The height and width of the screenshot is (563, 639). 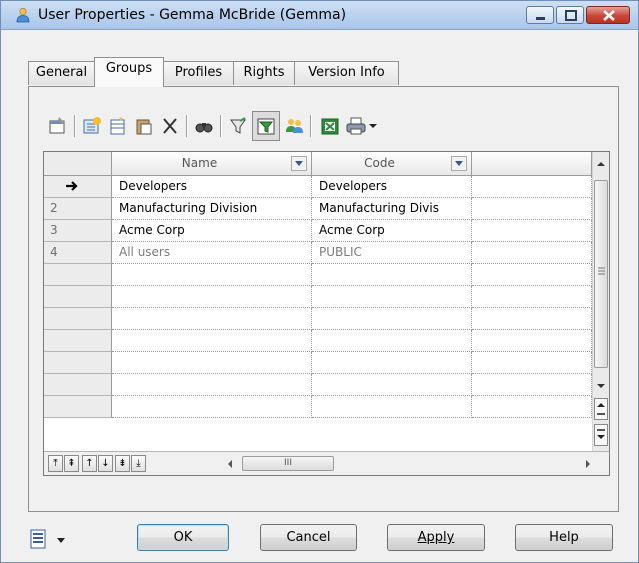 What do you see at coordinates (78, 253) in the screenshot?
I see `row-header: 4` at bounding box center [78, 253].